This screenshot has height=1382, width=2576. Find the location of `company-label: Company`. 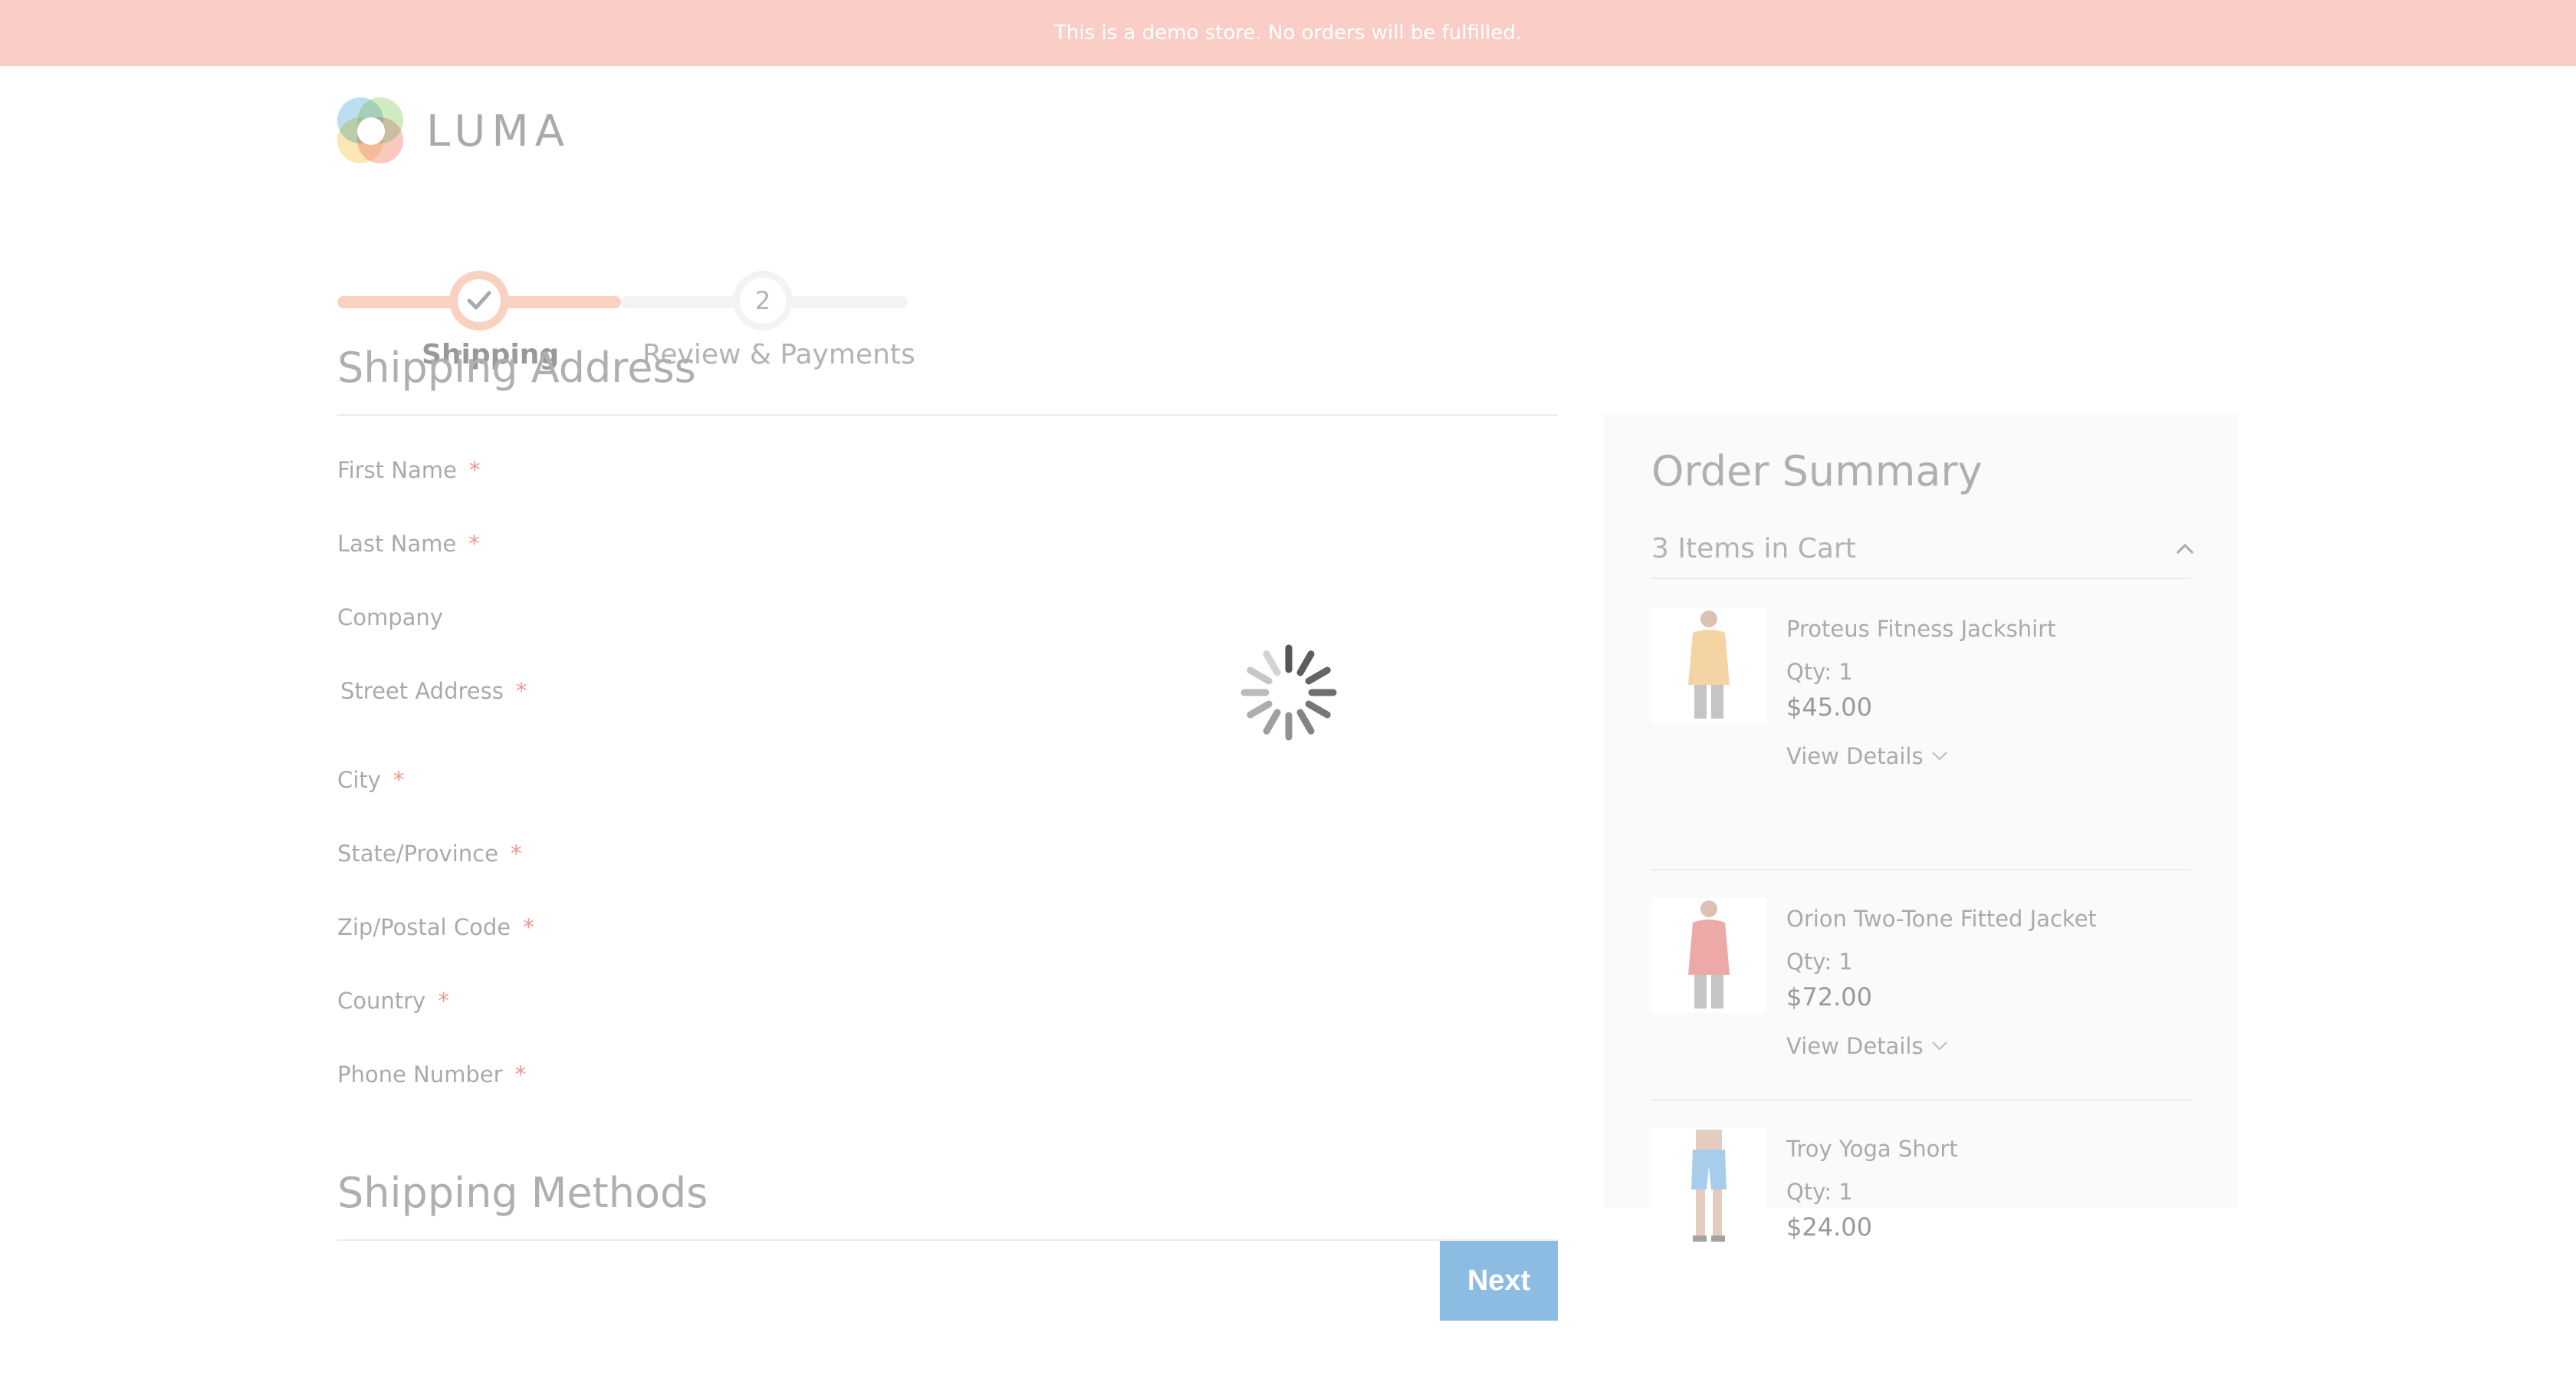

company-label: Company is located at coordinates (390, 617).